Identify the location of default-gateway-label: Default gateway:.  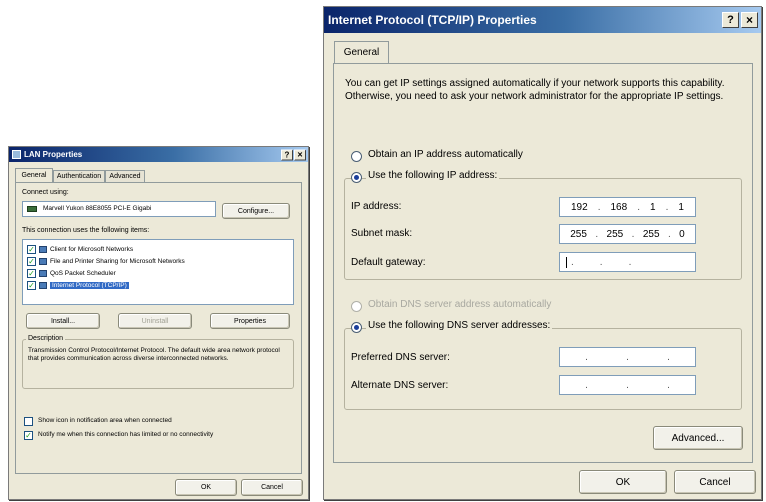
(388, 262).